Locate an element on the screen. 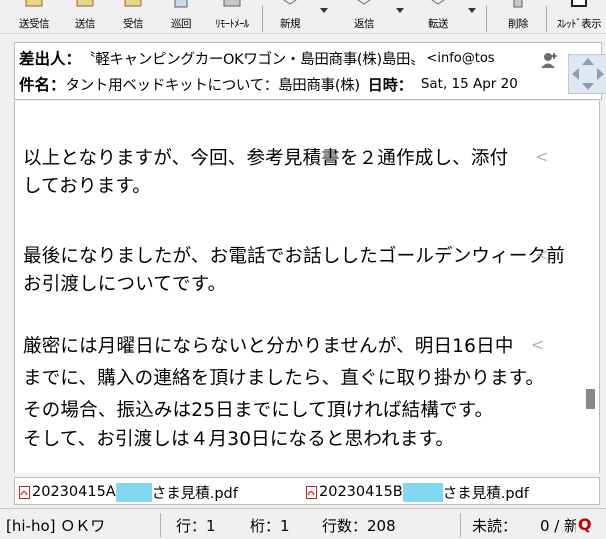 This screenshot has height=539, width=606. receive-button: 受信 is located at coordinates (133, 17).